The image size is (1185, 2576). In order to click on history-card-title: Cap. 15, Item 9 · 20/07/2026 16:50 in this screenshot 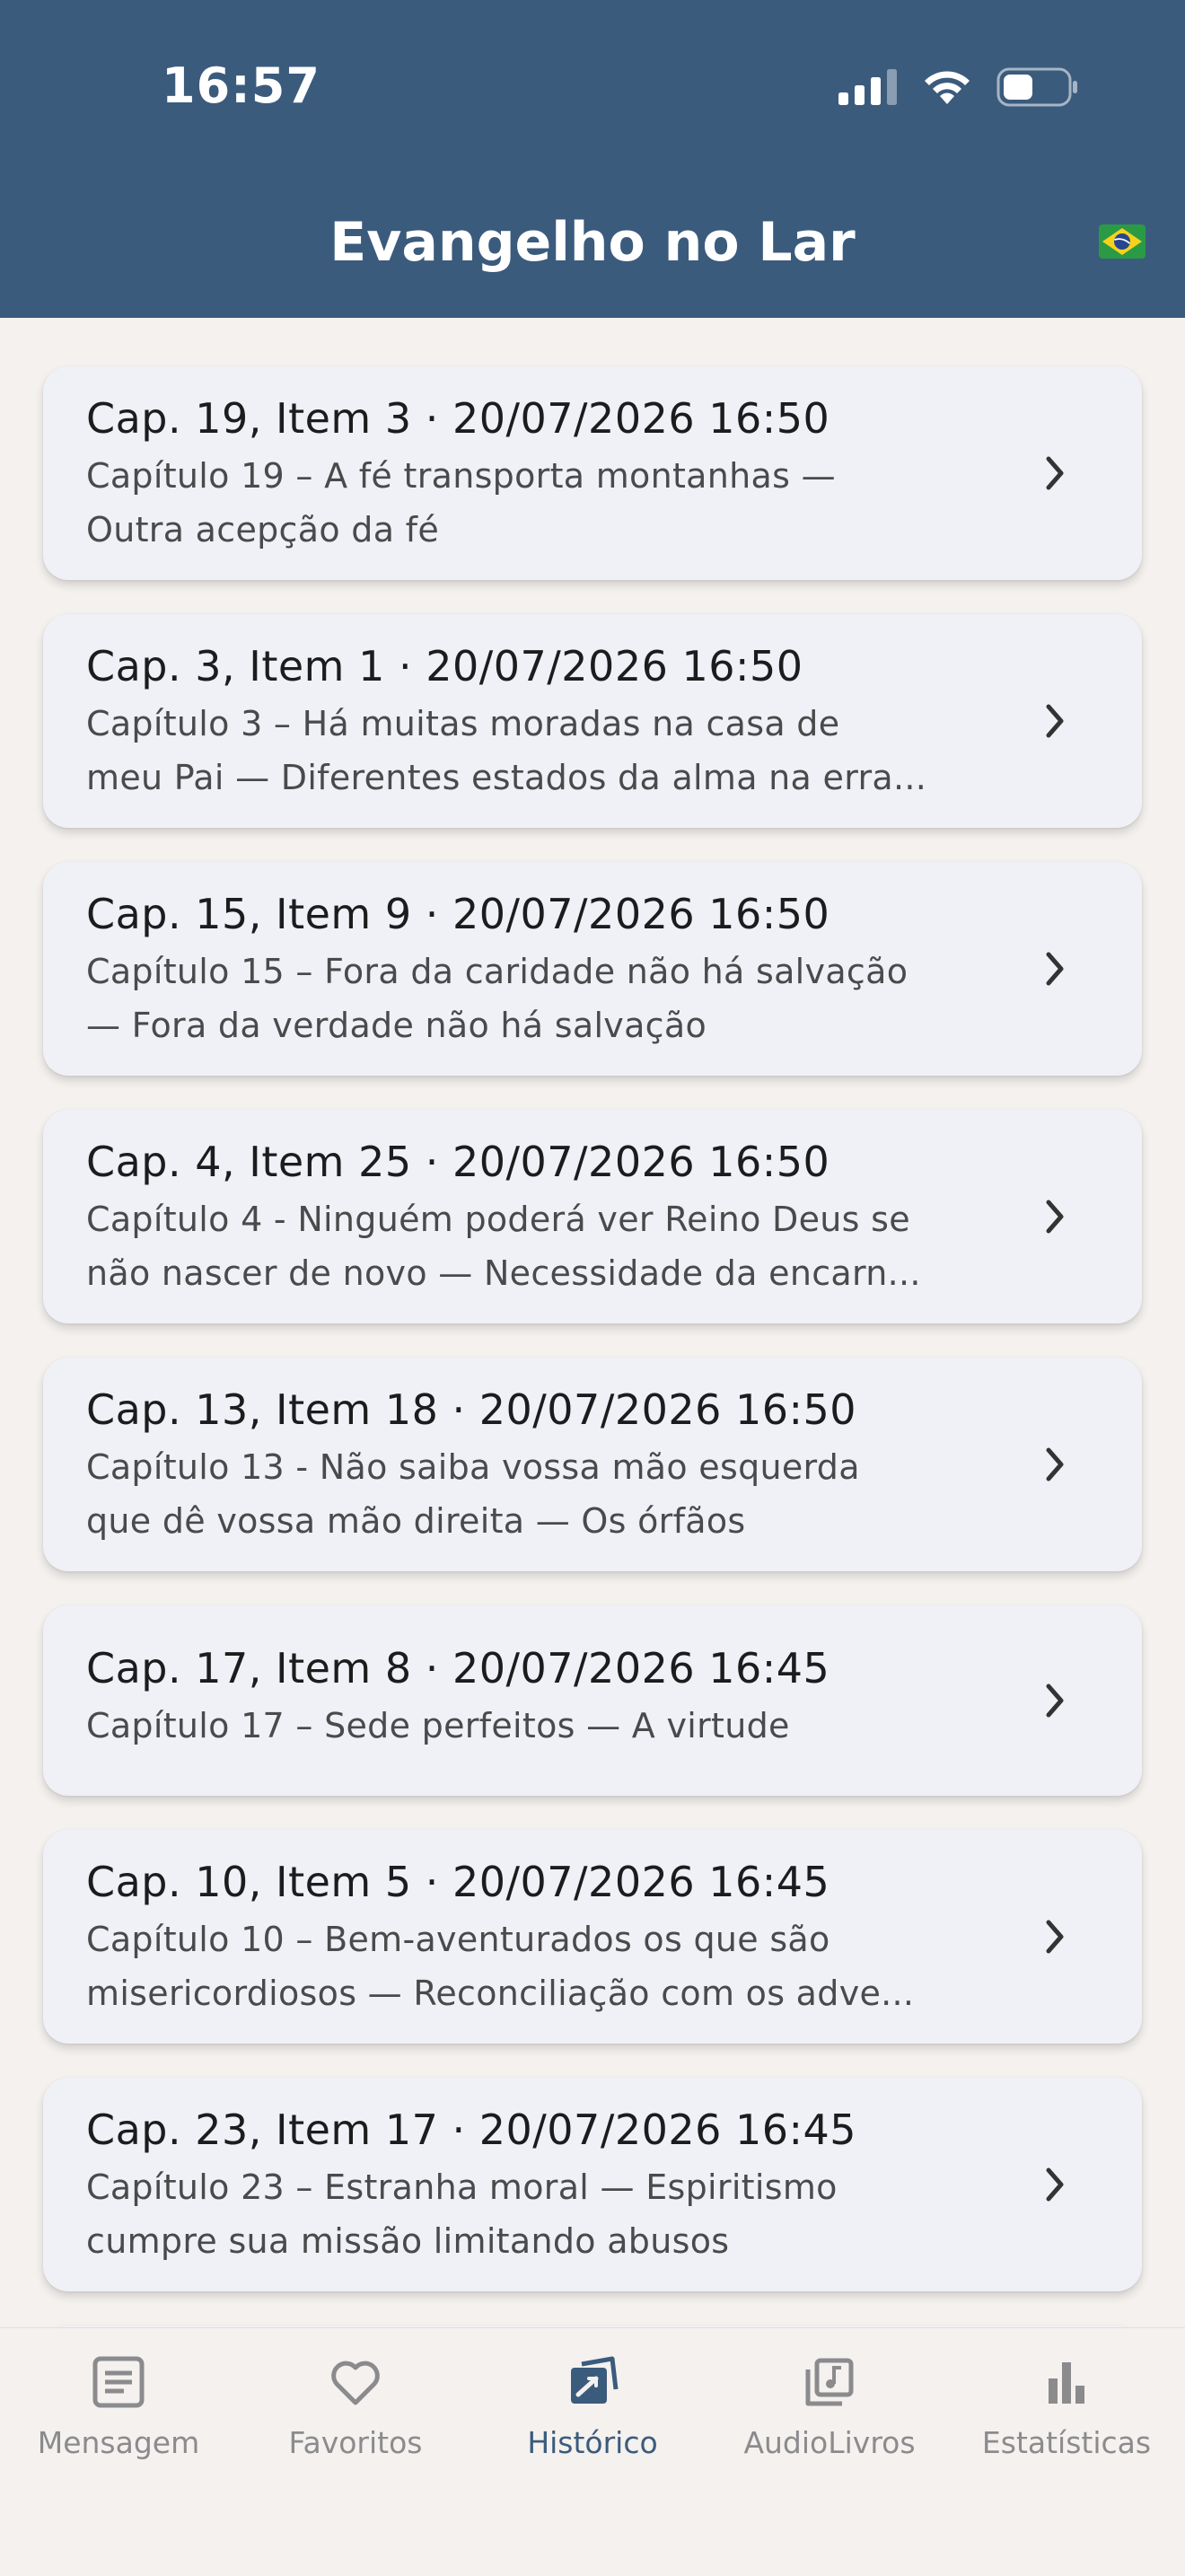, I will do `click(458, 914)`.